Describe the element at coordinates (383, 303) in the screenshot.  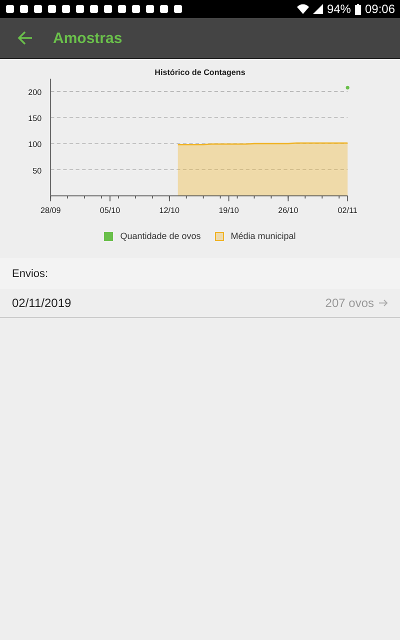
I see `arrow-right-icon` at that location.